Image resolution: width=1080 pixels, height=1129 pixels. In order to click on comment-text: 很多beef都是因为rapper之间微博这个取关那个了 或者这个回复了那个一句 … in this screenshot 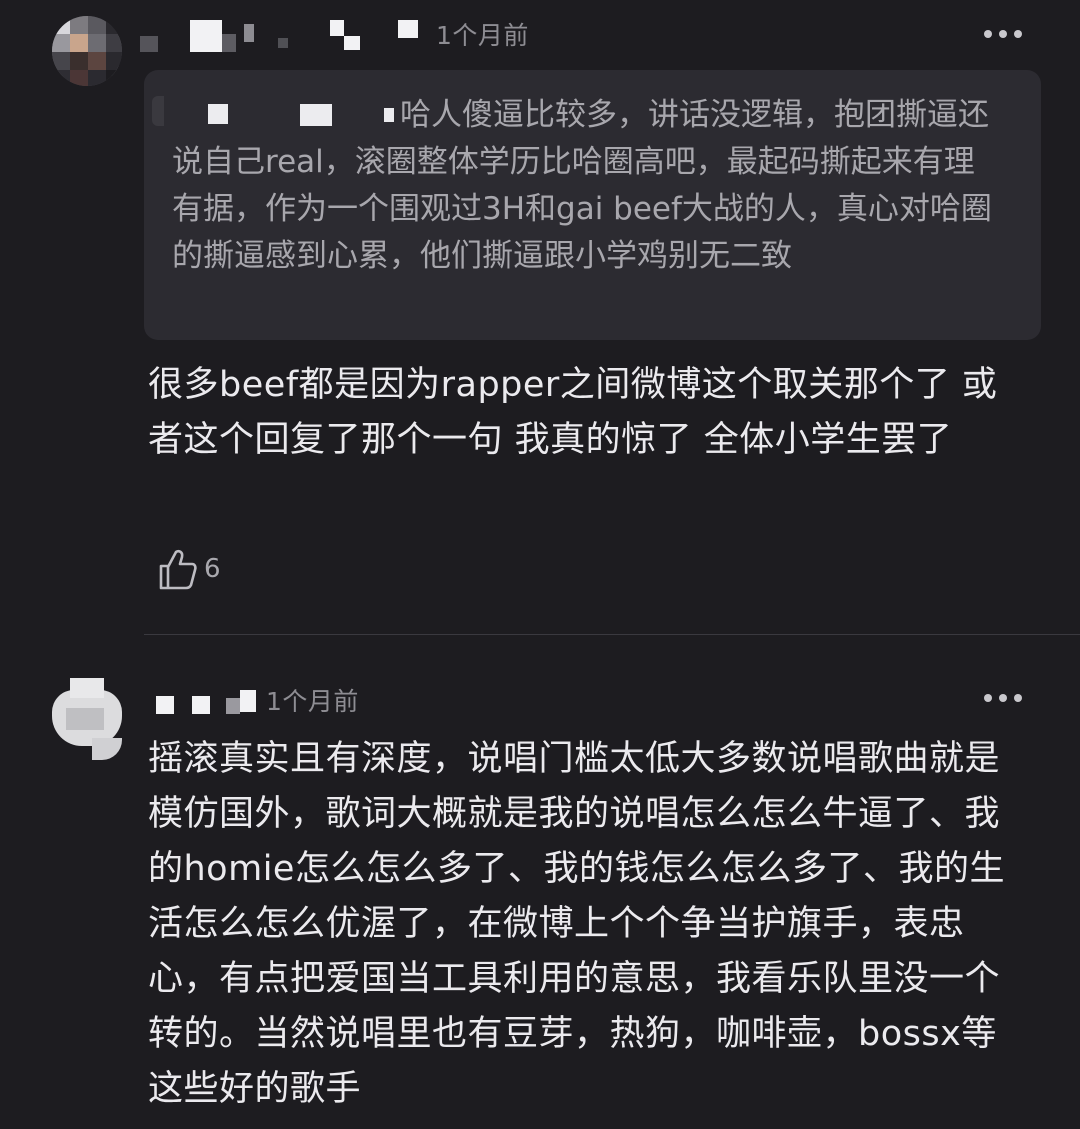, I will do `click(573, 412)`.